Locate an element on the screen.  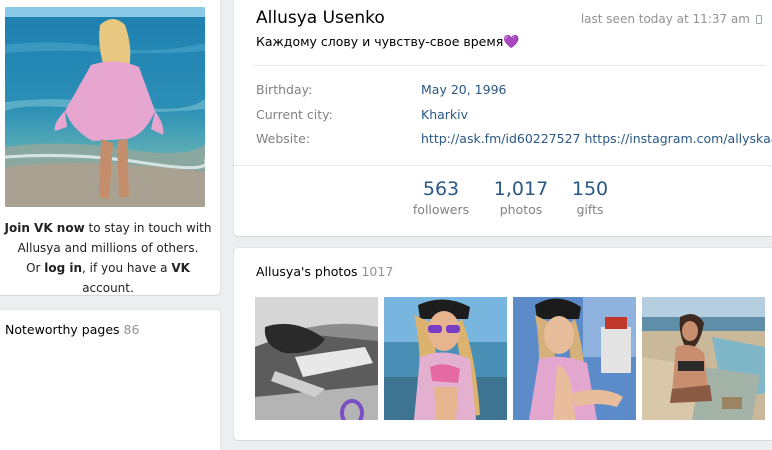
photos-counter: 1,017 photos is located at coordinates (521, 198).